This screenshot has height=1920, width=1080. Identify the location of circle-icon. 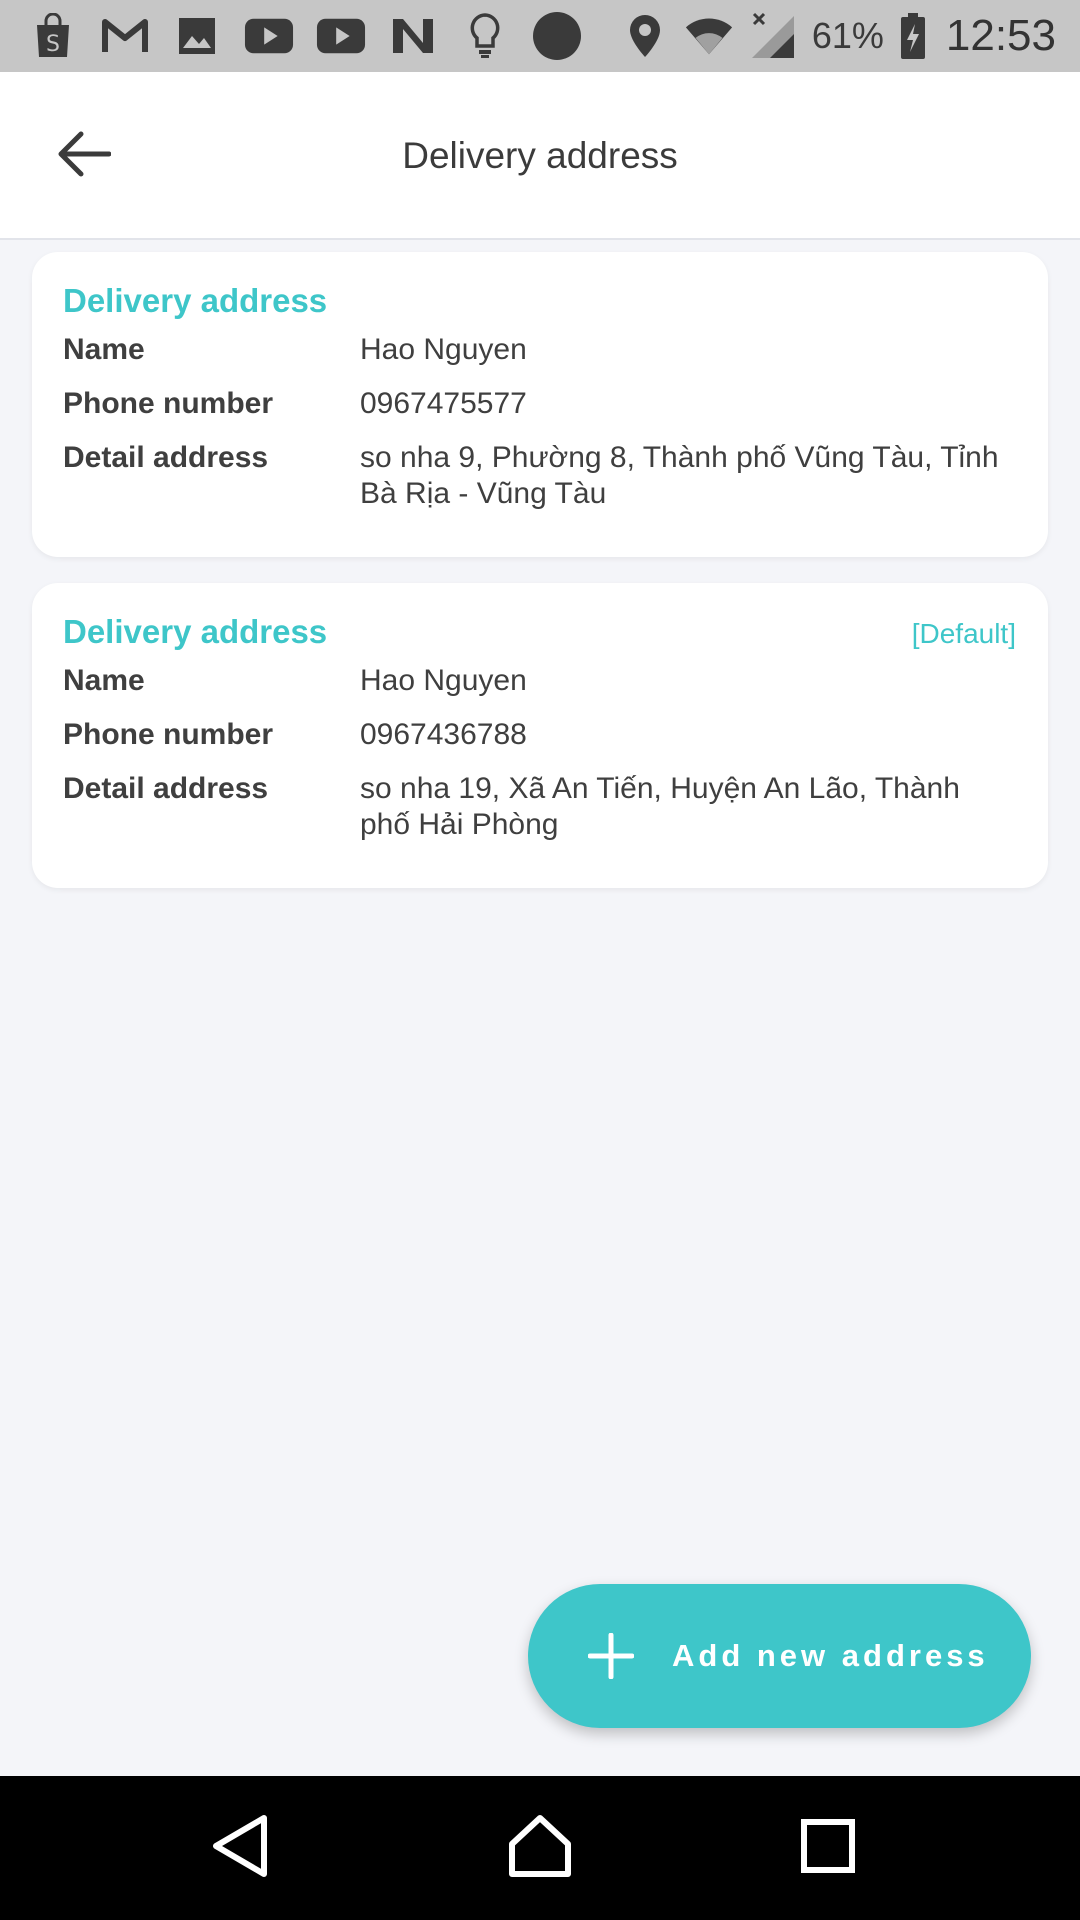
(557, 36).